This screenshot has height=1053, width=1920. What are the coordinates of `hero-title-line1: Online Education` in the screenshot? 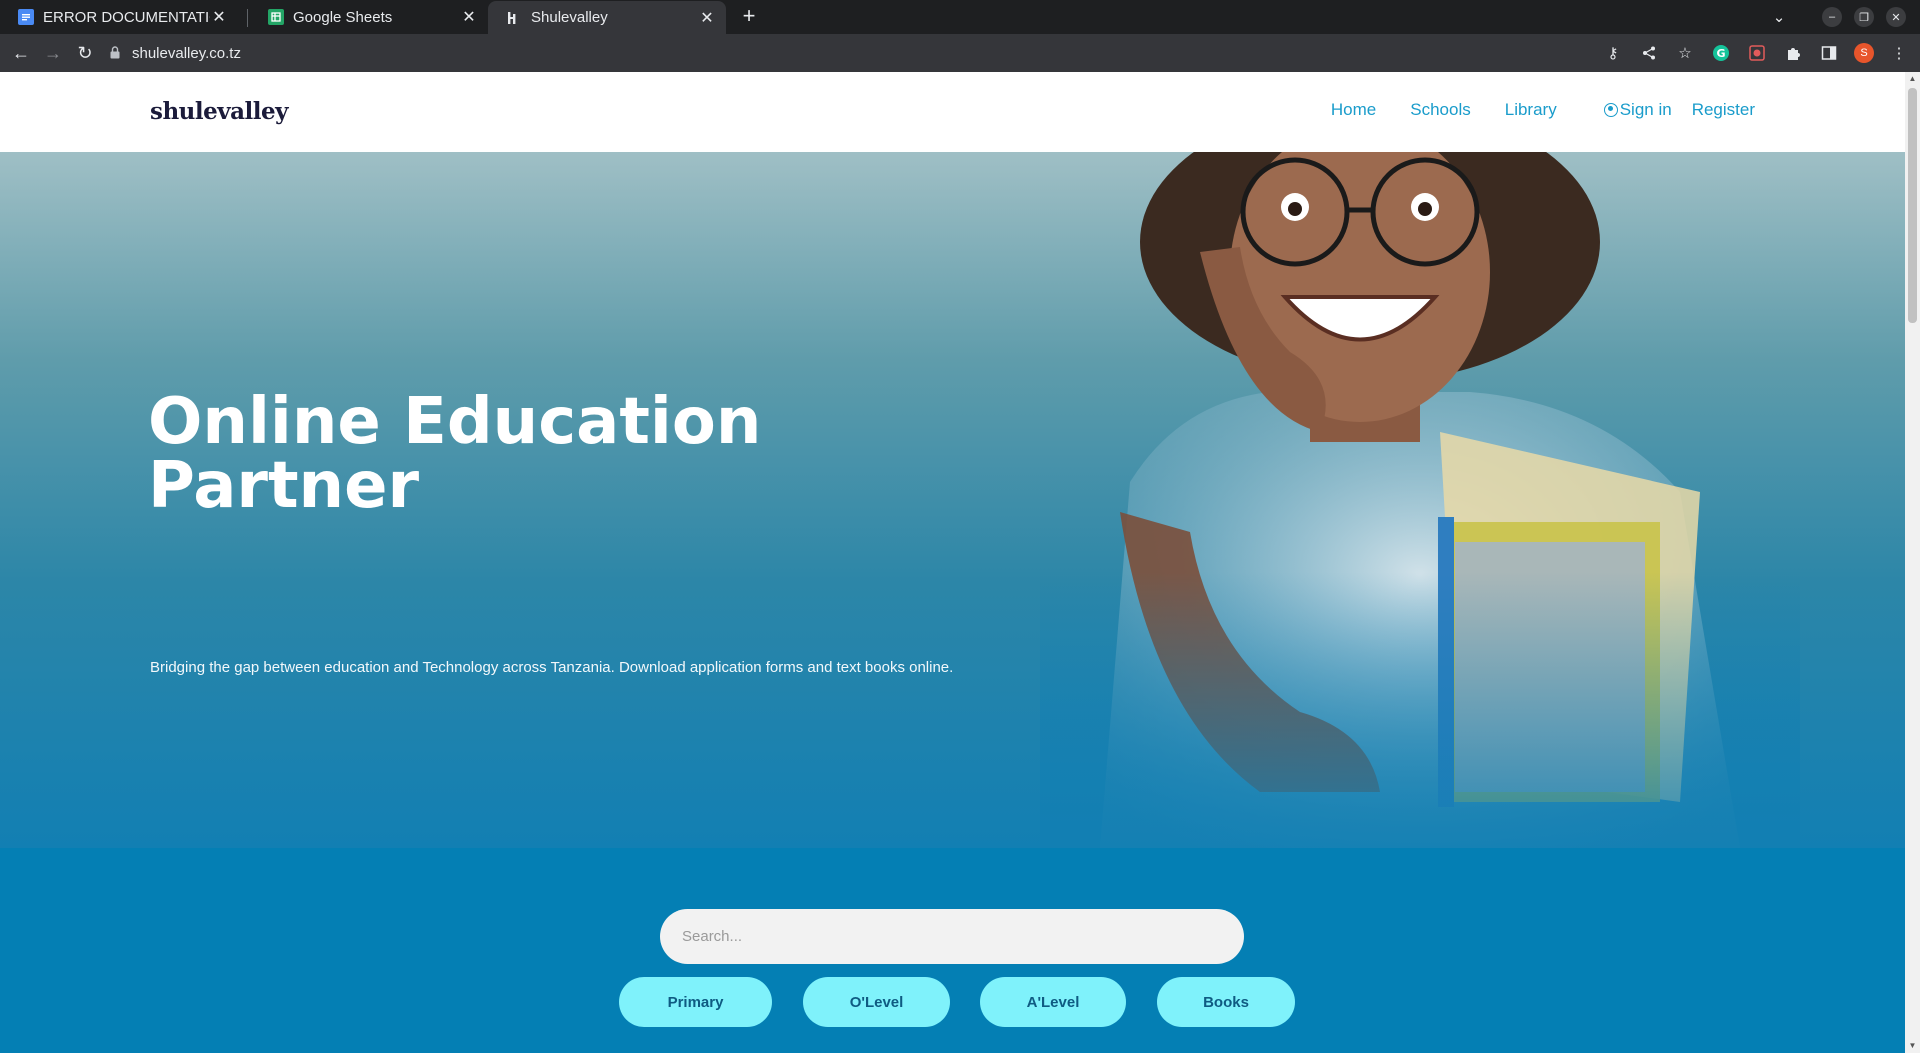 It's located at (455, 422).